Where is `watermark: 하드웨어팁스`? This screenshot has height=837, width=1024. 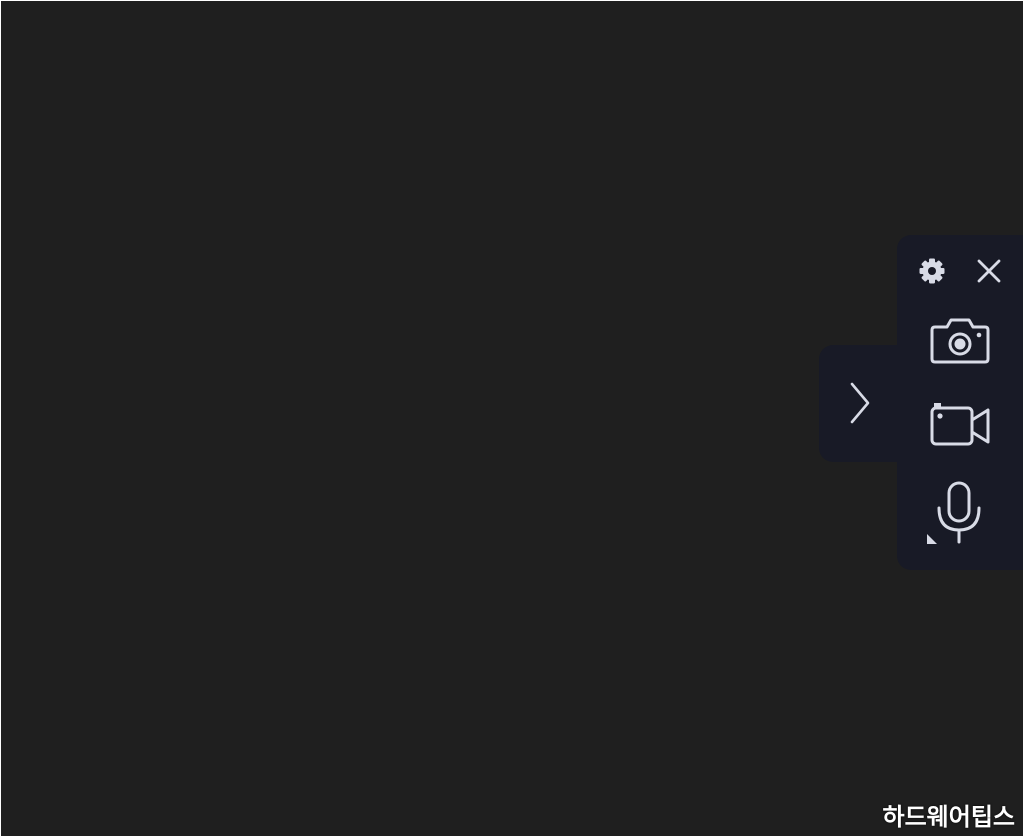 watermark: 하드웨어팁스 is located at coordinates (948, 817).